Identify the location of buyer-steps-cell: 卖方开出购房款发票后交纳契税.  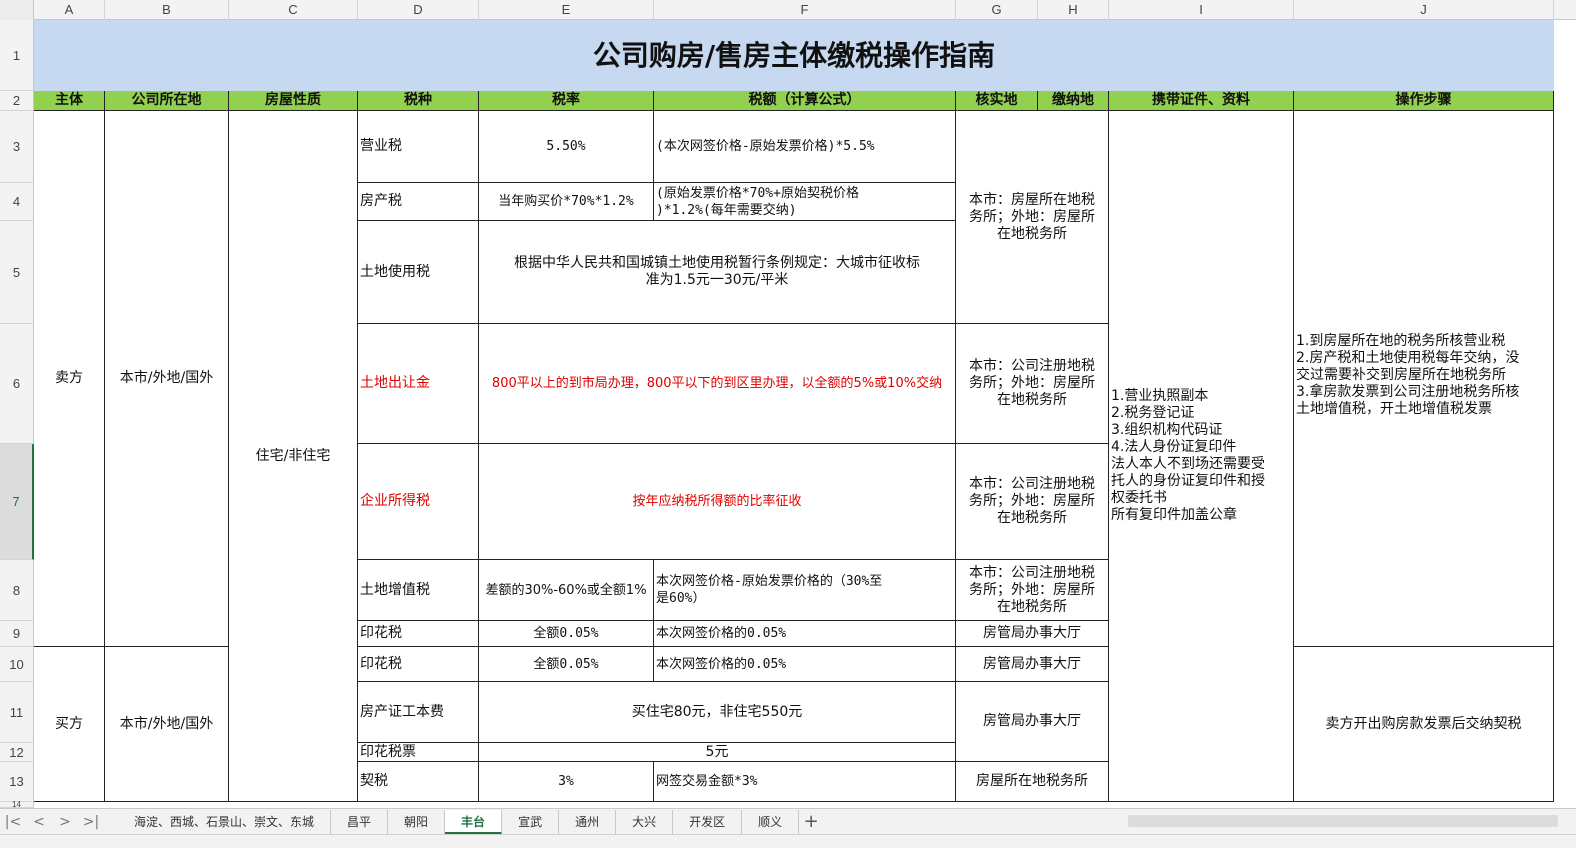
(1424, 724).